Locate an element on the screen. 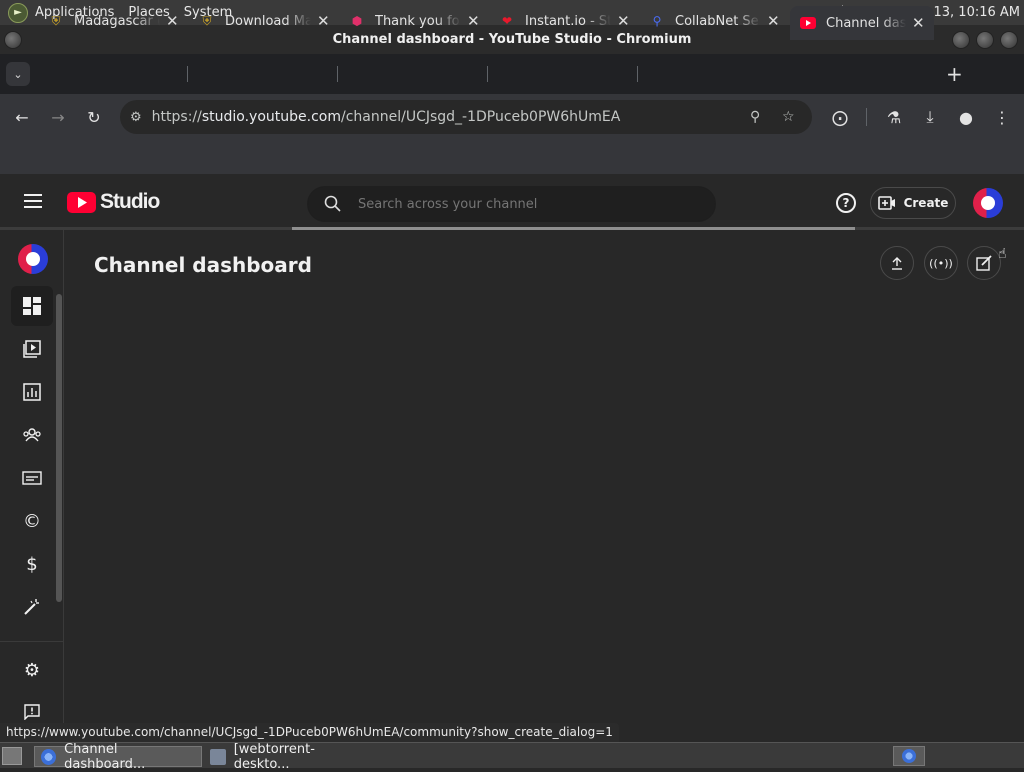 The height and width of the screenshot is (772, 1024). tab-thank-you: ⬢ Thank you for ✕ is located at coordinates (409, 21).